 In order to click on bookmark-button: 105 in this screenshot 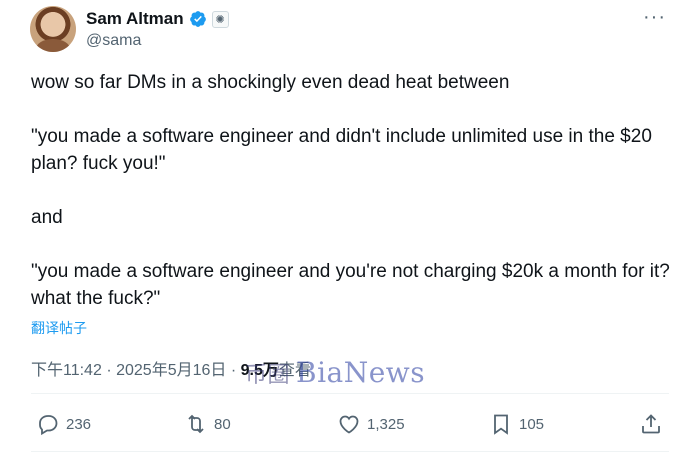, I will do `click(516, 424)`.